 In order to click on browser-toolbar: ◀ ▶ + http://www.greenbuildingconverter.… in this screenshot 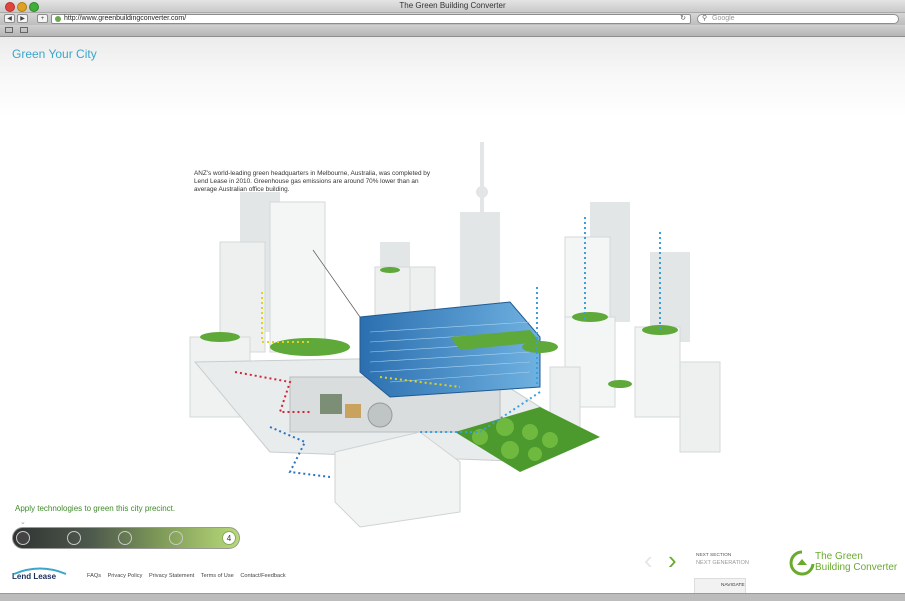, I will do `click(452, 19)`.